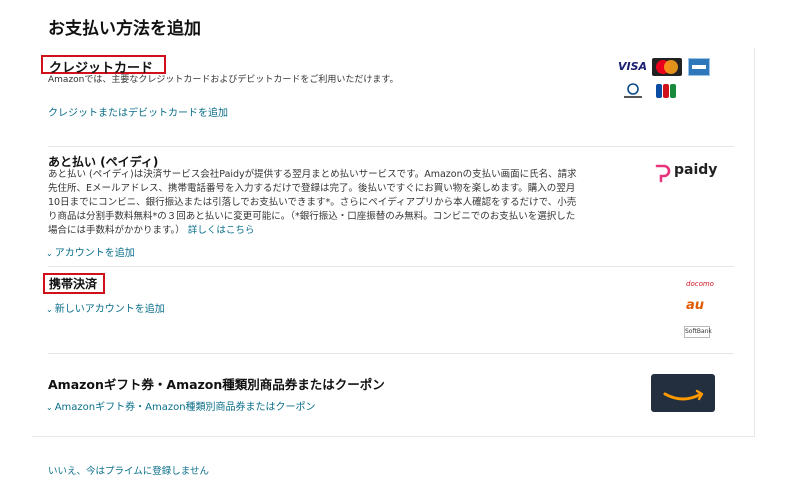 Image resolution: width=800 pixels, height=483 pixels. What do you see at coordinates (181, 405) in the screenshot?
I see `gift-card-add-link: ⌄ Amazonギフト券・Amazon種類別商品券またはクーポン` at bounding box center [181, 405].